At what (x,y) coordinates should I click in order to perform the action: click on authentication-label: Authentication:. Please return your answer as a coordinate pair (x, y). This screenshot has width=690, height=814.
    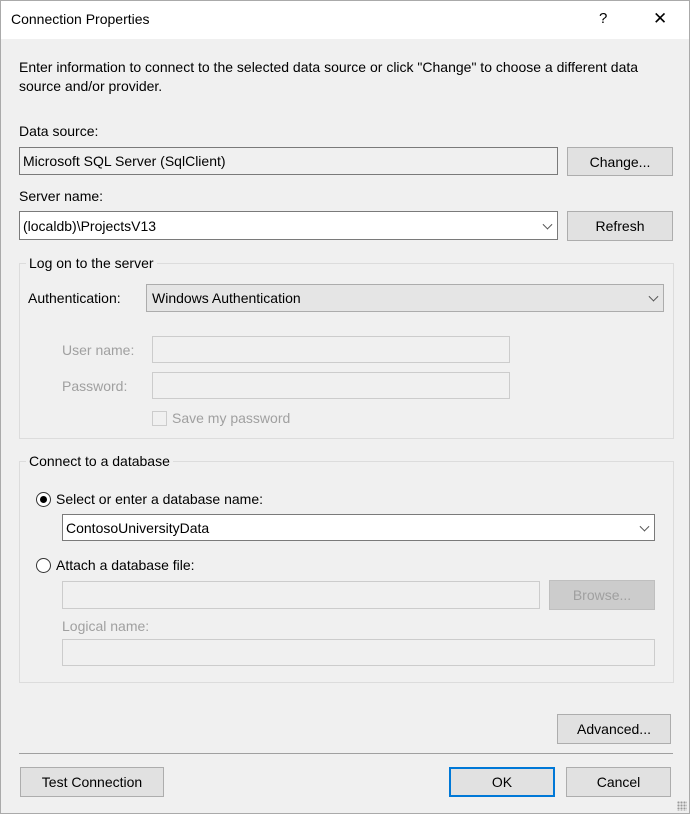
    Looking at the image, I should click on (74, 298).